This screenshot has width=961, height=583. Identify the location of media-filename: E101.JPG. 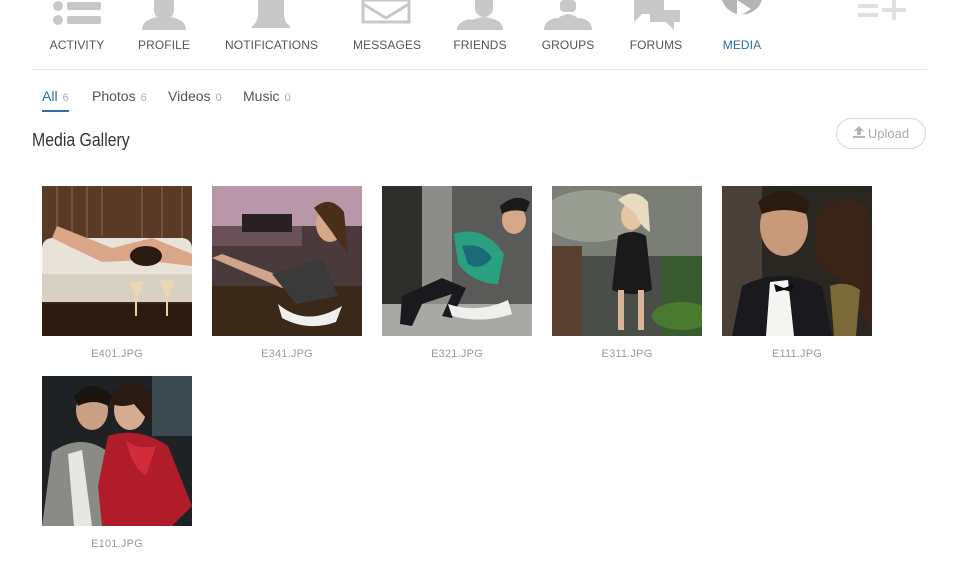
(117, 544).